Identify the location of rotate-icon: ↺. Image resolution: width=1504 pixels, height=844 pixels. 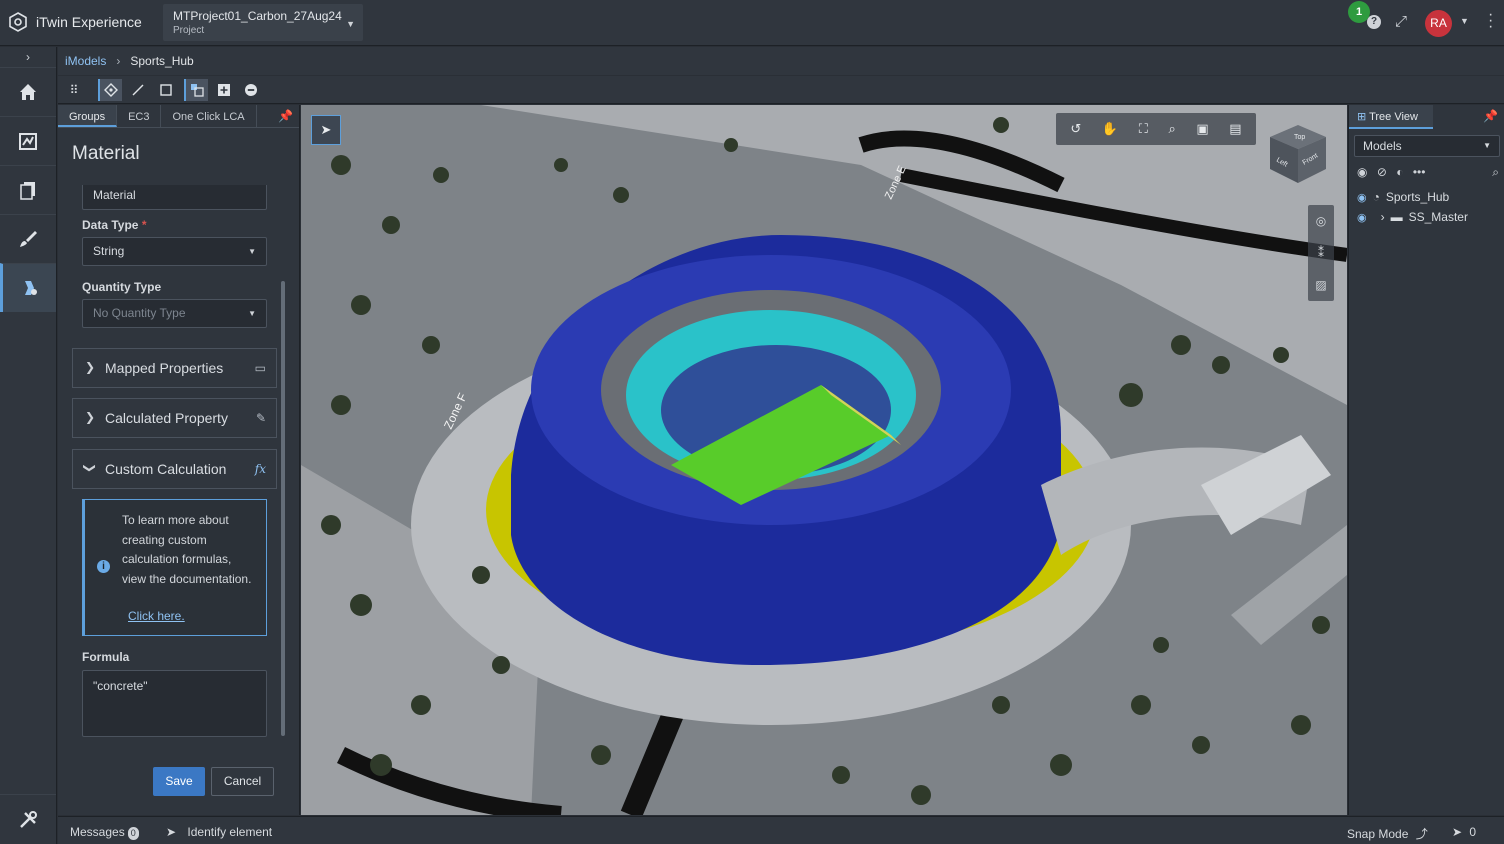
(1075, 129).